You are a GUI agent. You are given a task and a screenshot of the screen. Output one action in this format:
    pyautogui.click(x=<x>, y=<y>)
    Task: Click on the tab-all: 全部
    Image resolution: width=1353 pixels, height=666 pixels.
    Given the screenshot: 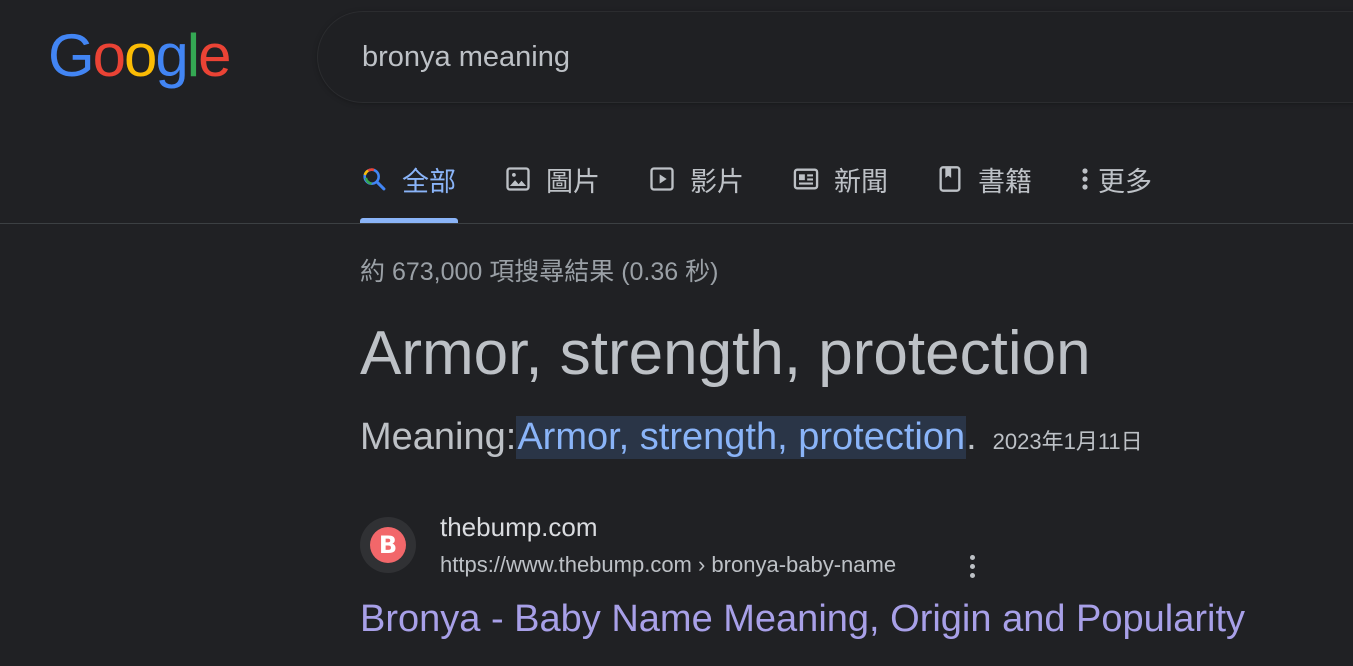 What is the action you would take?
    pyautogui.click(x=408, y=179)
    